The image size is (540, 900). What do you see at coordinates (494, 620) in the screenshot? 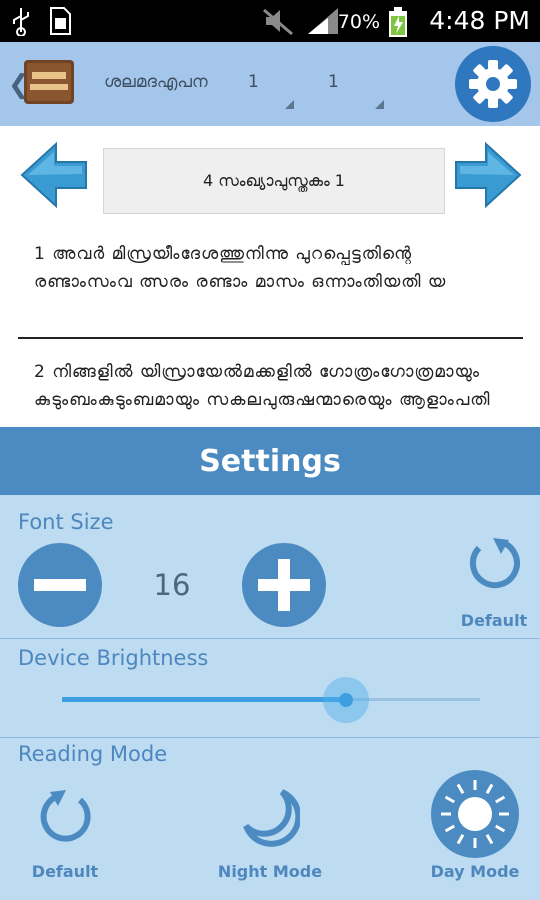
I see `default-font-size-button: Default` at bounding box center [494, 620].